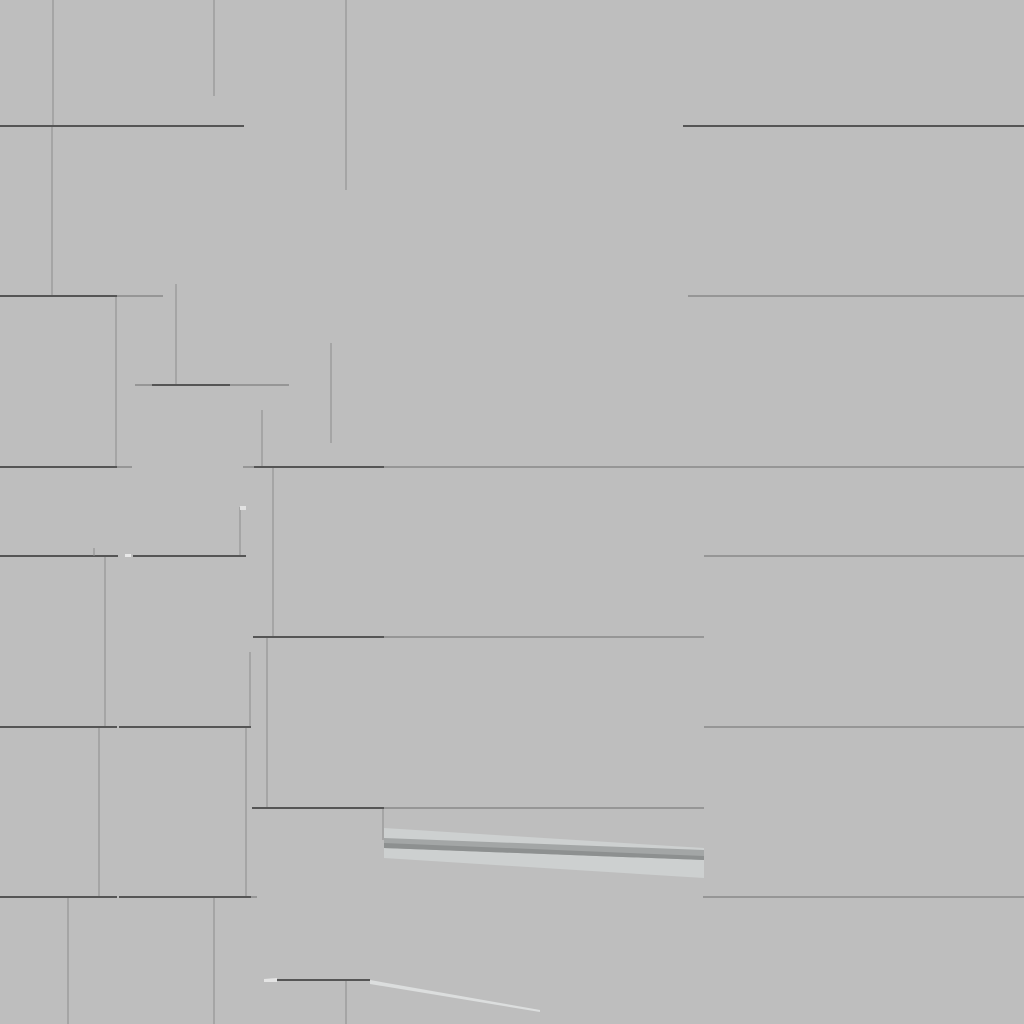  Describe the element at coordinates (243, 508) in the screenshot. I see `bracket-highlight` at that location.